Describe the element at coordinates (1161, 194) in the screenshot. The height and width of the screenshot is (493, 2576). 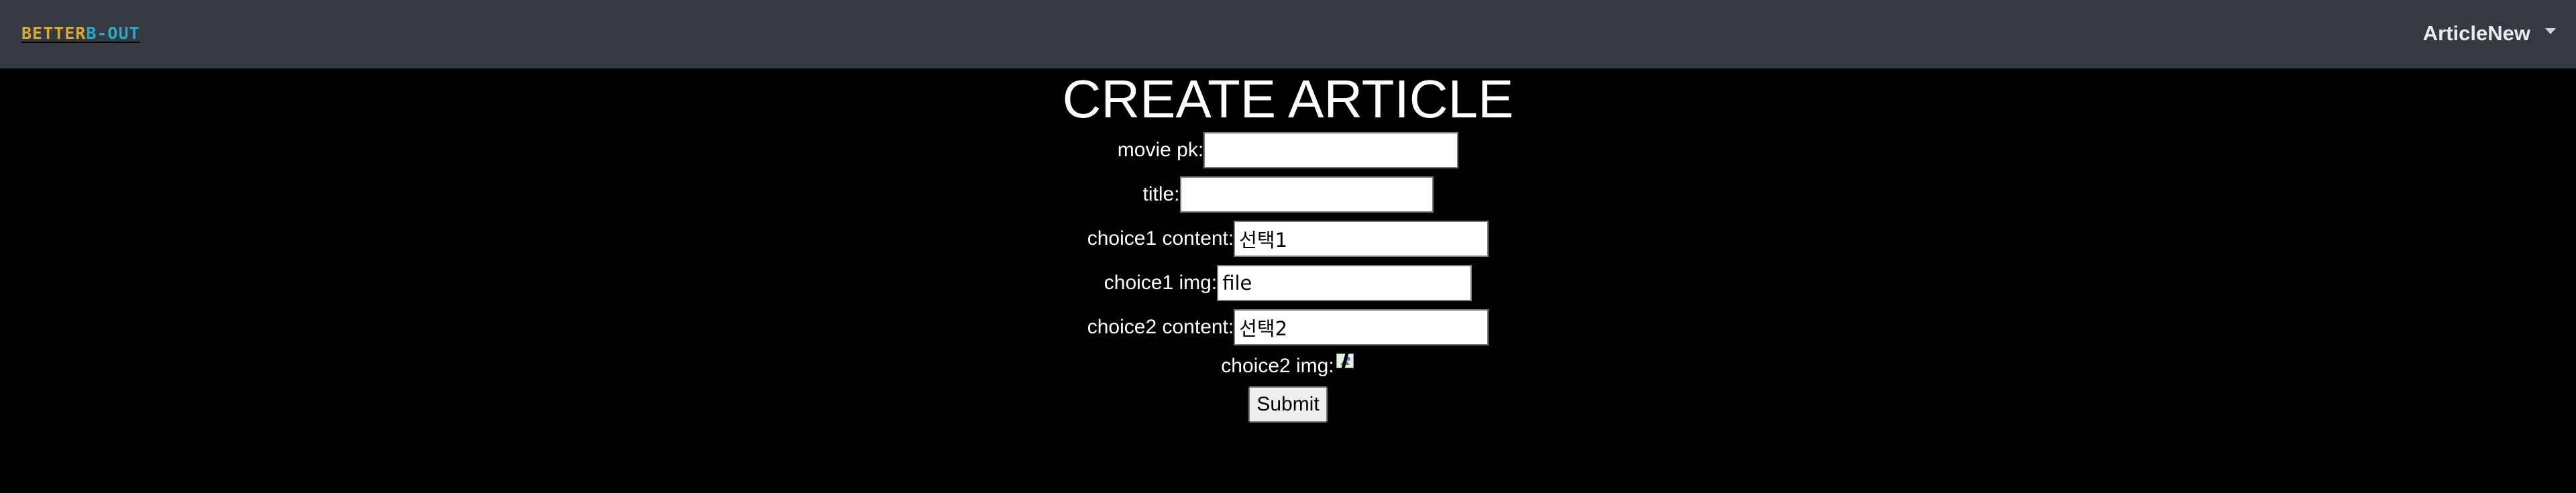
I see `title-label: title:` at that location.